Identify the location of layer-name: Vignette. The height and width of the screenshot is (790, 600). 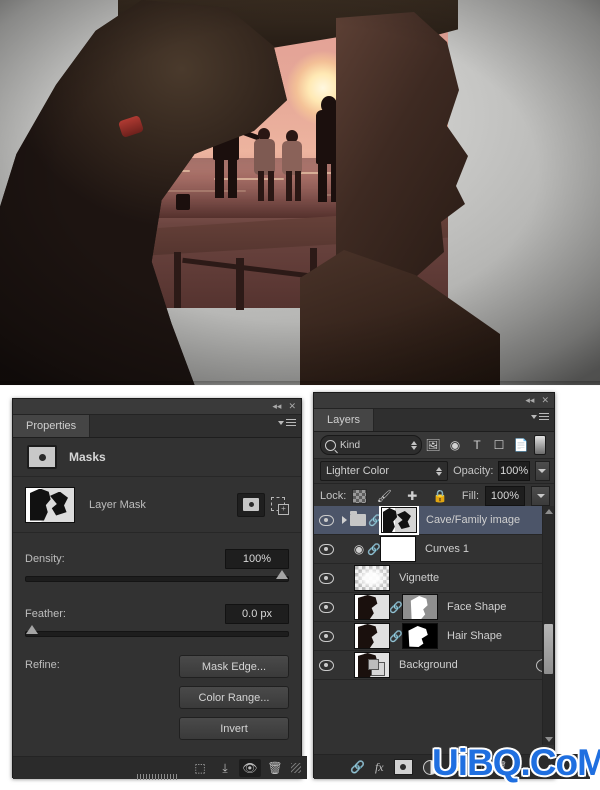
(419, 578).